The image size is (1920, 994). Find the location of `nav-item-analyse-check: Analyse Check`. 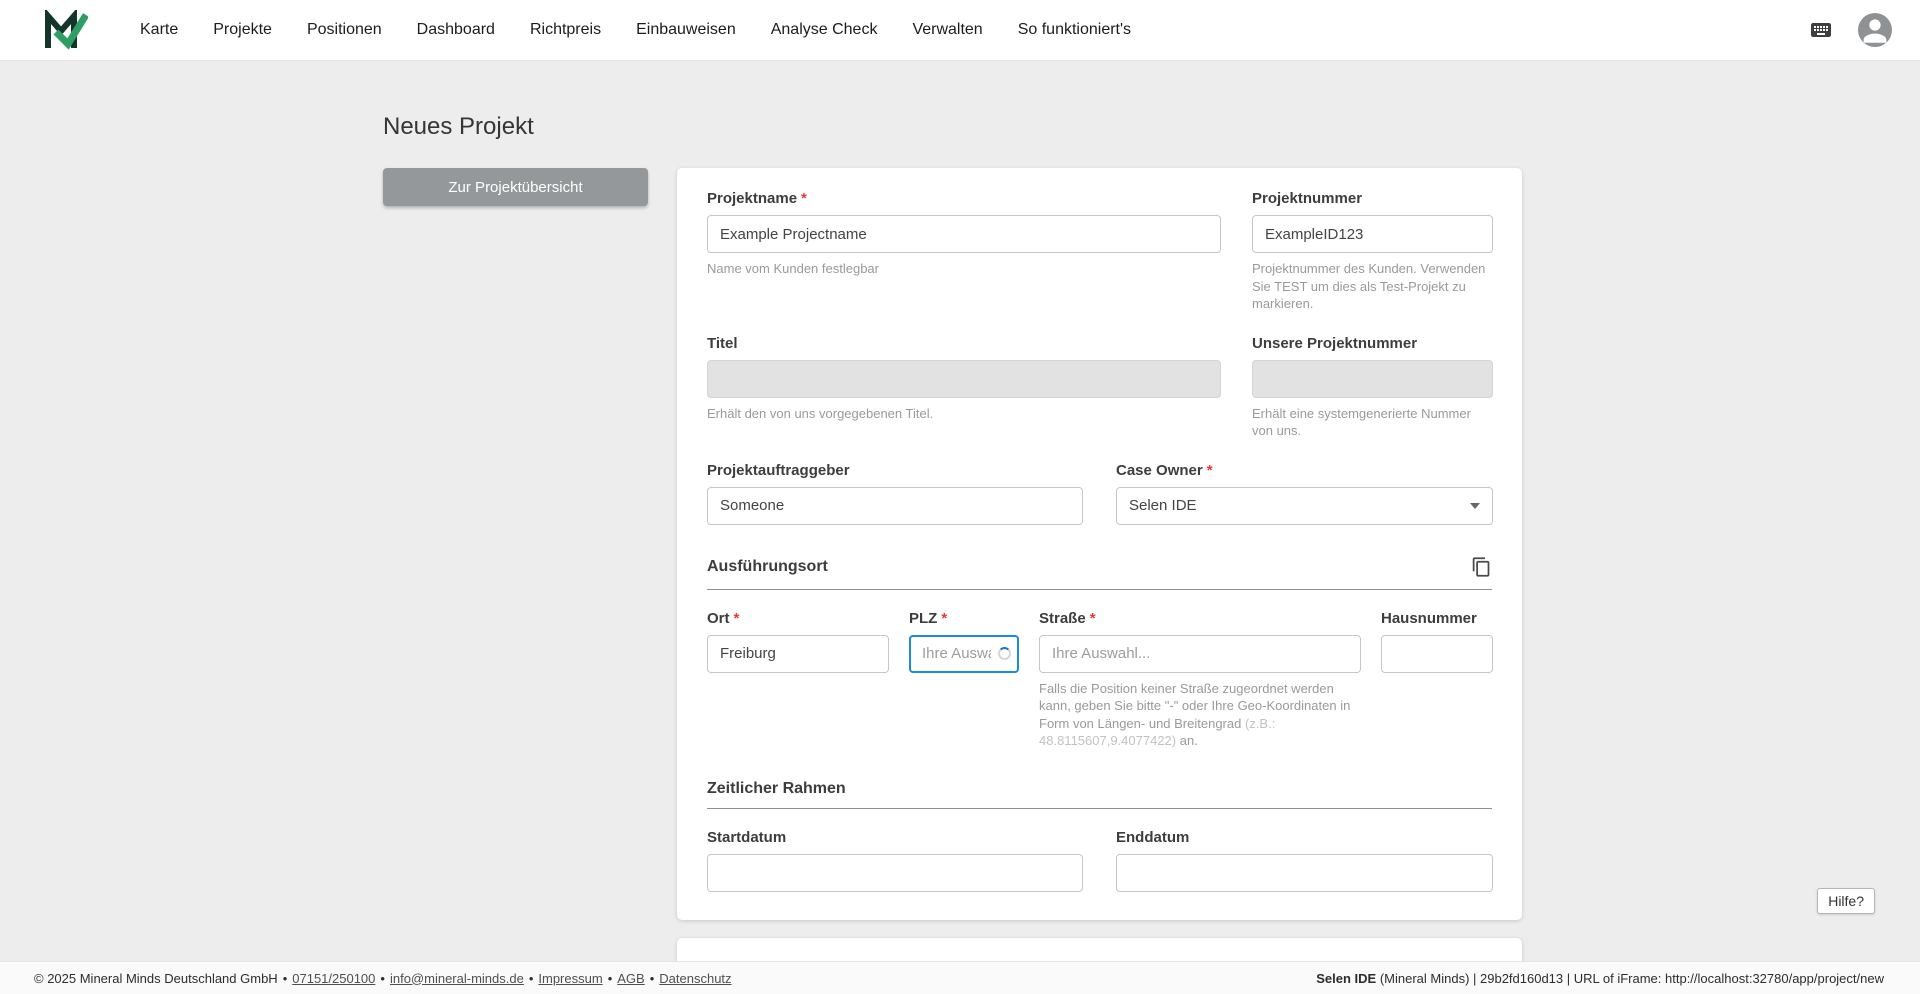

nav-item-analyse-check: Analyse Check is located at coordinates (824, 30).